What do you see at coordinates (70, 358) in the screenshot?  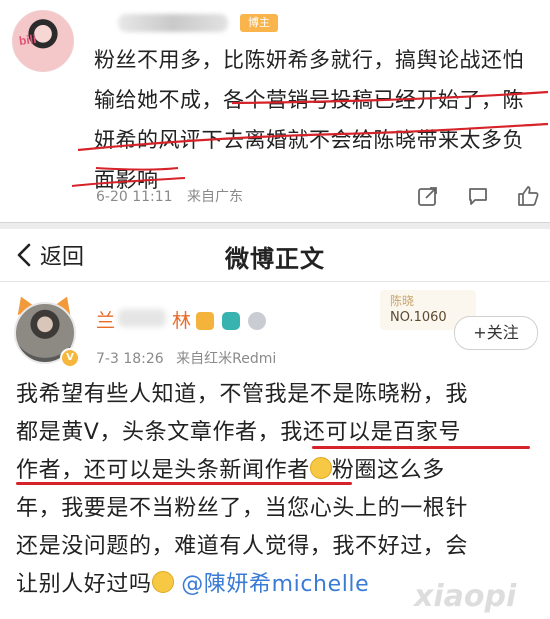 I see `verified-v-icon: V` at bounding box center [70, 358].